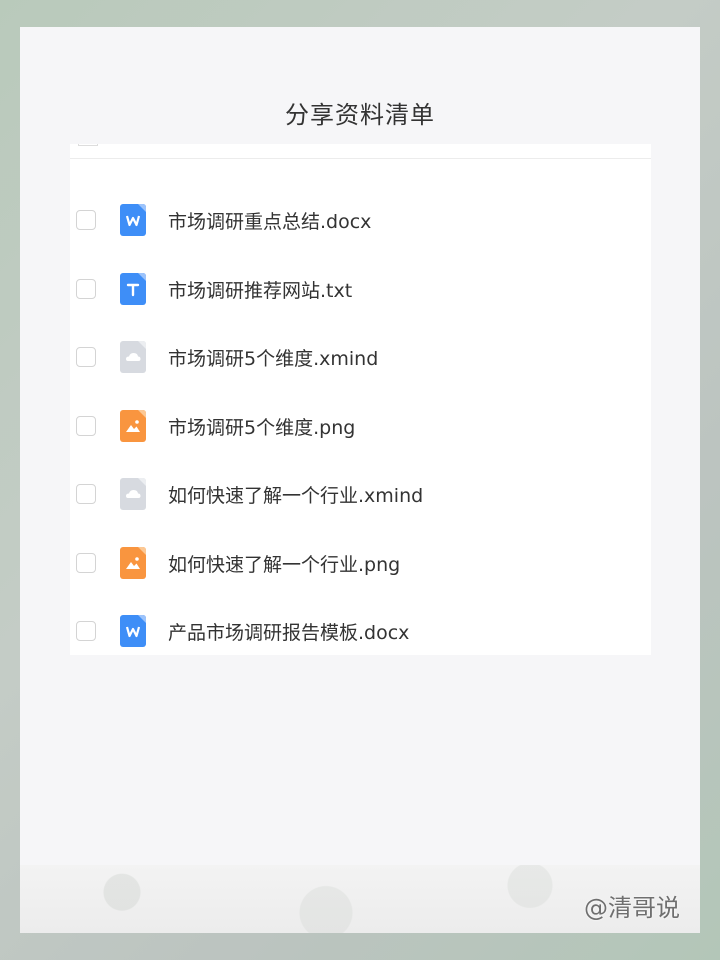 This screenshot has height=960, width=720. I want to click on file-name: 市场调研推荐网站.txt, so click(260, 290).